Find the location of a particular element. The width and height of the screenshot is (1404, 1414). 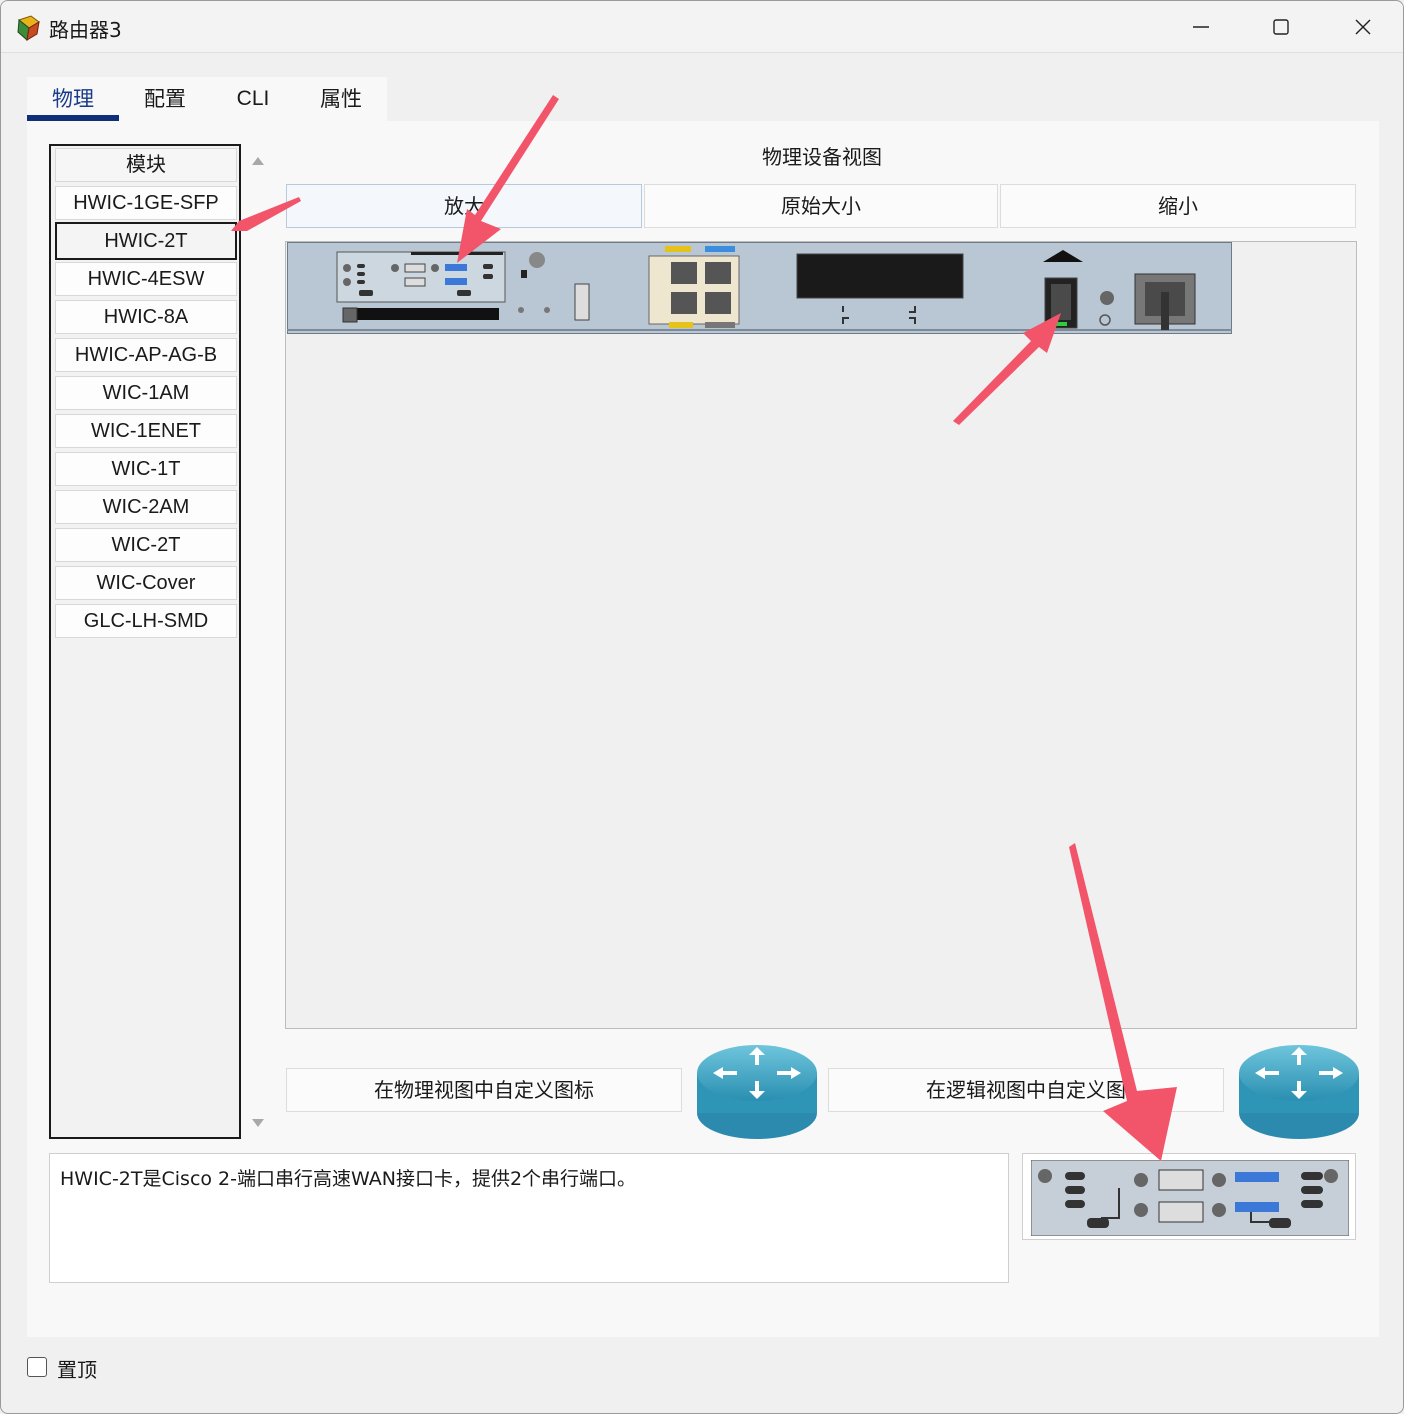

packet-tracer-app-icon is located at coordinates (28, 28).